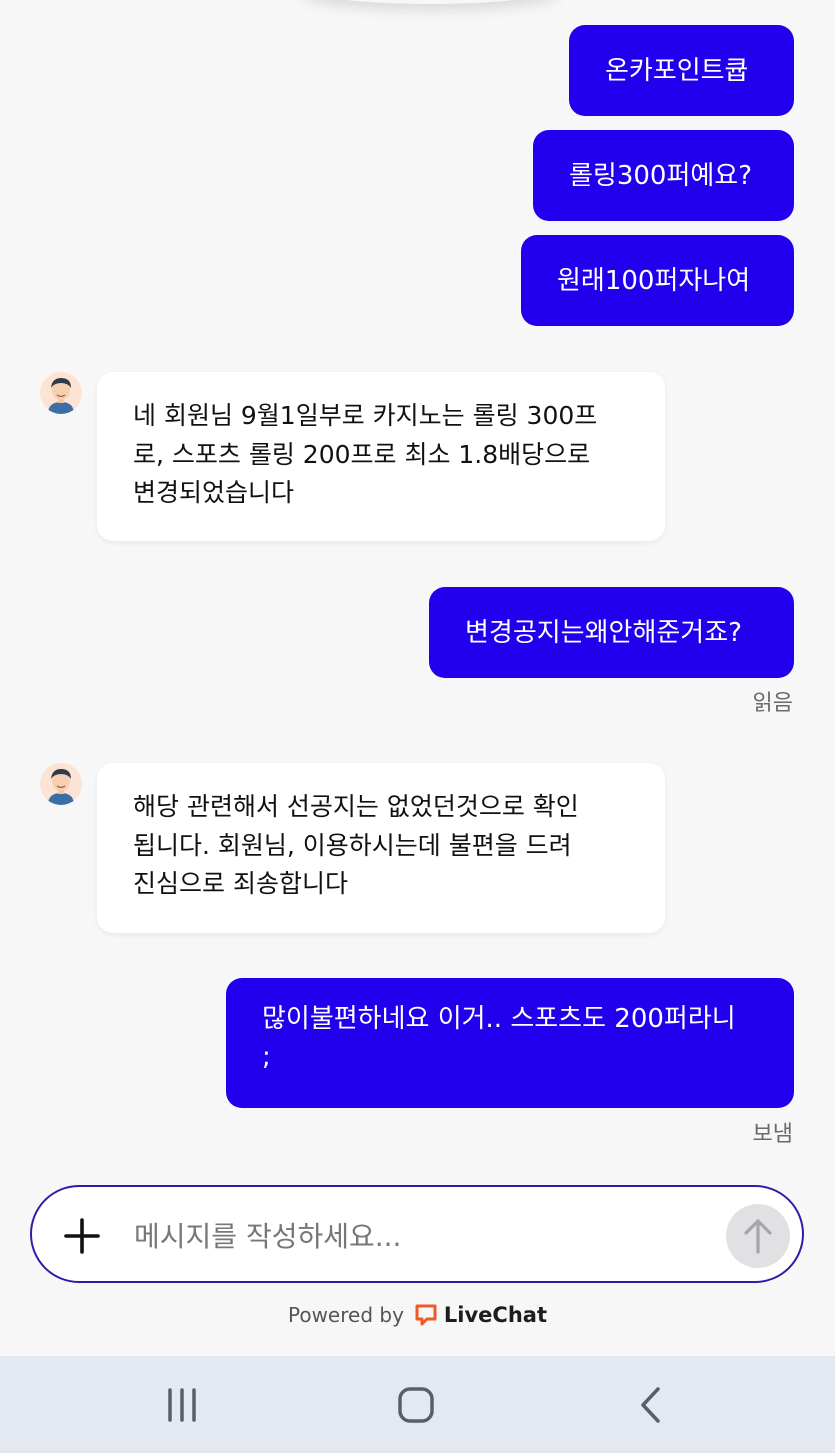  Describe the element at coordinates (352, 845) in the screenshot. I see `message-line: 됩니다. 회원님, 이용하시는데 불편을 드려` at that location.